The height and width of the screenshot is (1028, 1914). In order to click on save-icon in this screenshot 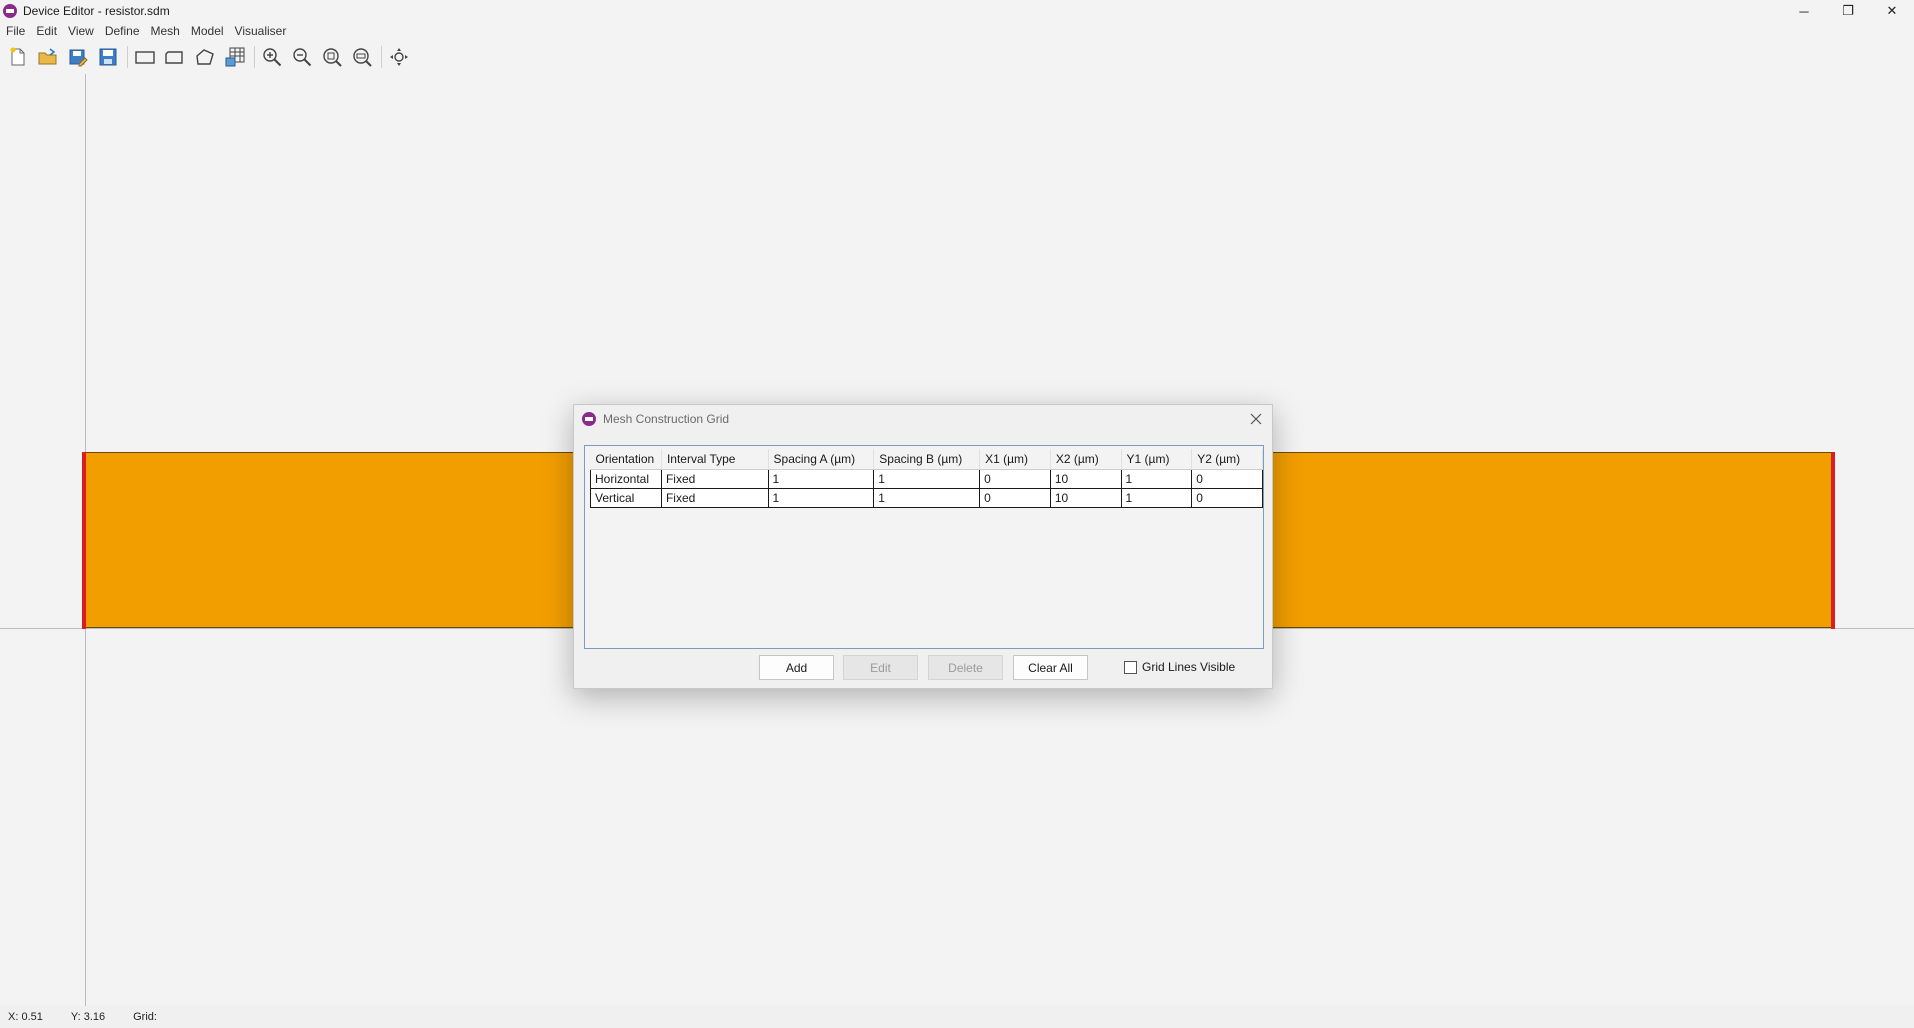, I will do `click(108, 57)`.